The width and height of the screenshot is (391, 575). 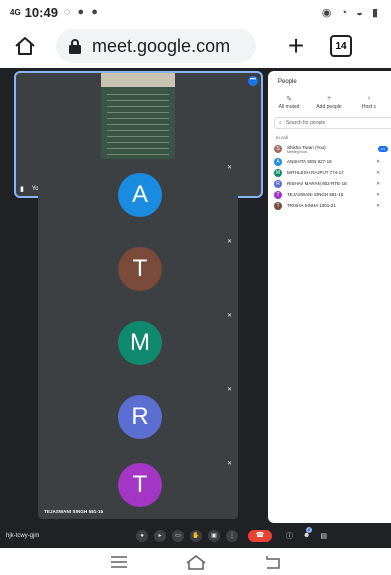 I want to click on participant-name: ANSHITA SEN 927-19, so click(x=309, y=161).